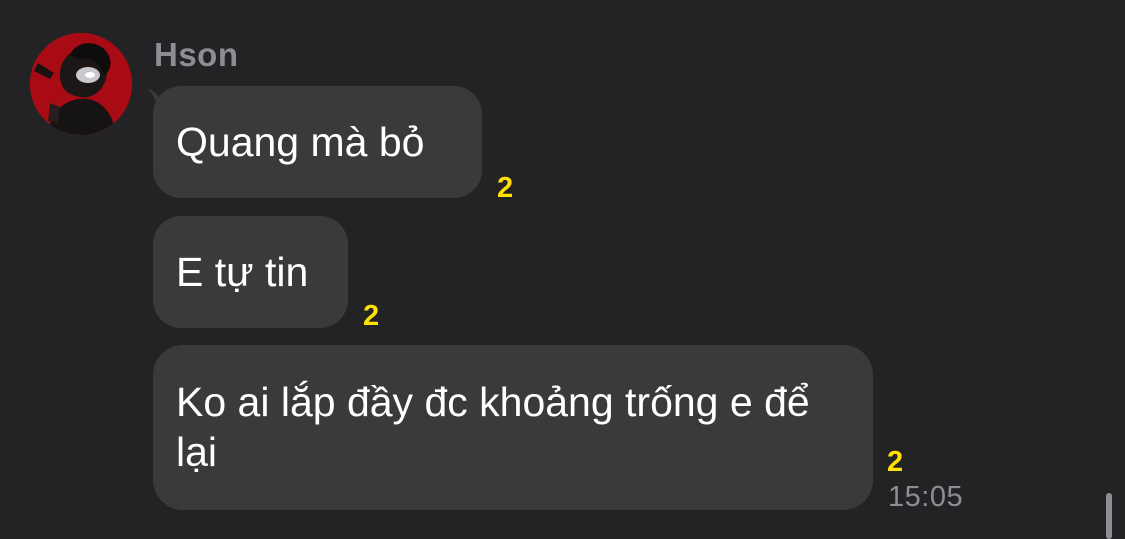 The image size is (1125, 539). I want to click on avatar, so click(81, 84).